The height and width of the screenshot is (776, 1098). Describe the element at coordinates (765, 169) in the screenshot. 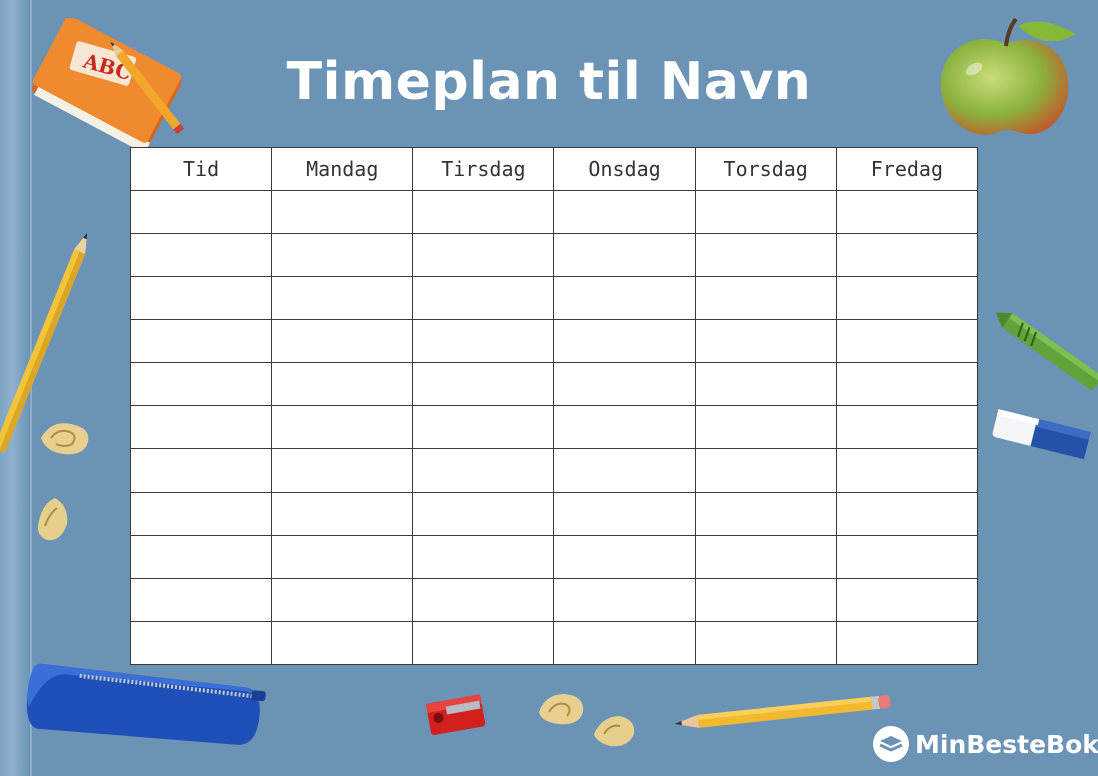

I see `column-header-torsdag: Torsdag` at that location.